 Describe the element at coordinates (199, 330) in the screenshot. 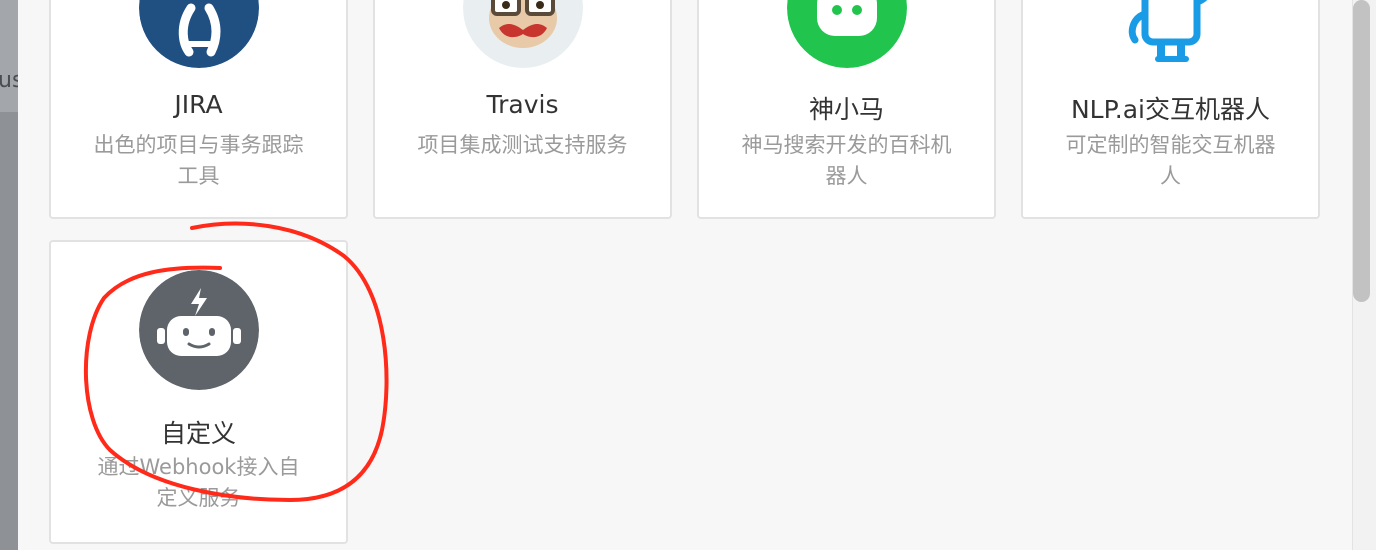

I see `custom-robot-icon` at that location.